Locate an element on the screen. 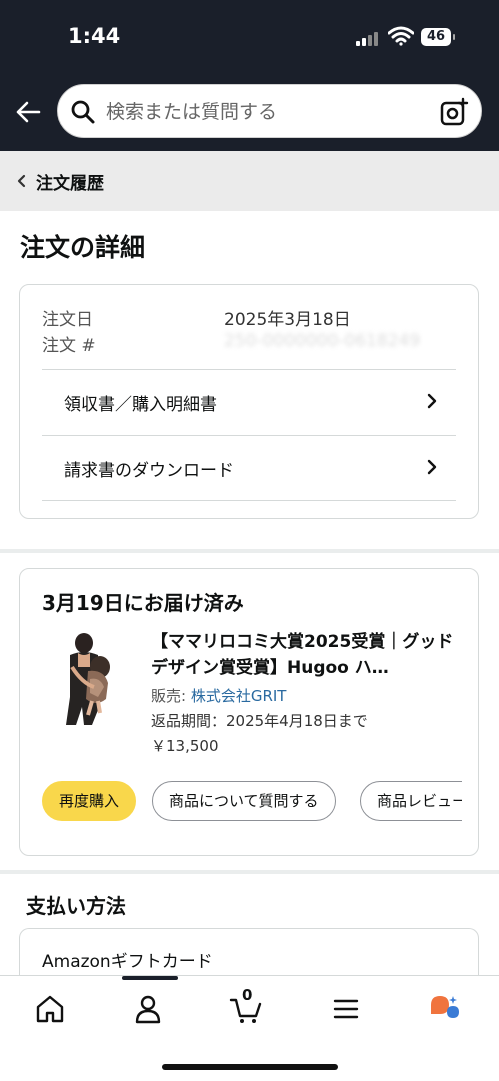 This screenshot has width=499, height=1081. breadcrumb: 注文履歴 is located at coordinates (249, 181).